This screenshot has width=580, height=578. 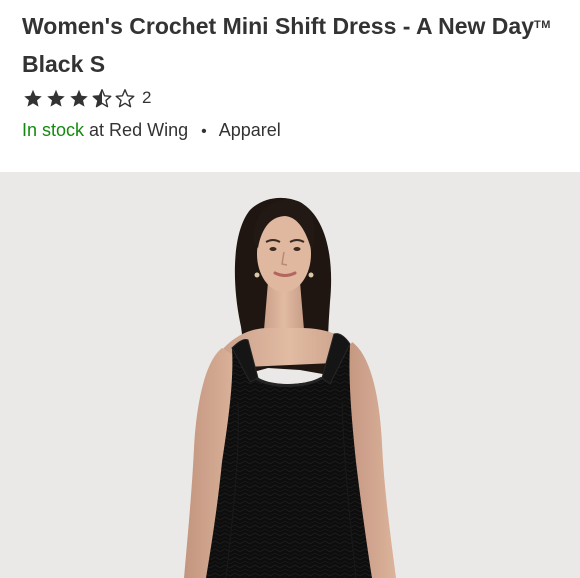 I want to click on rating-count: 2, so click(x=146, y=98).